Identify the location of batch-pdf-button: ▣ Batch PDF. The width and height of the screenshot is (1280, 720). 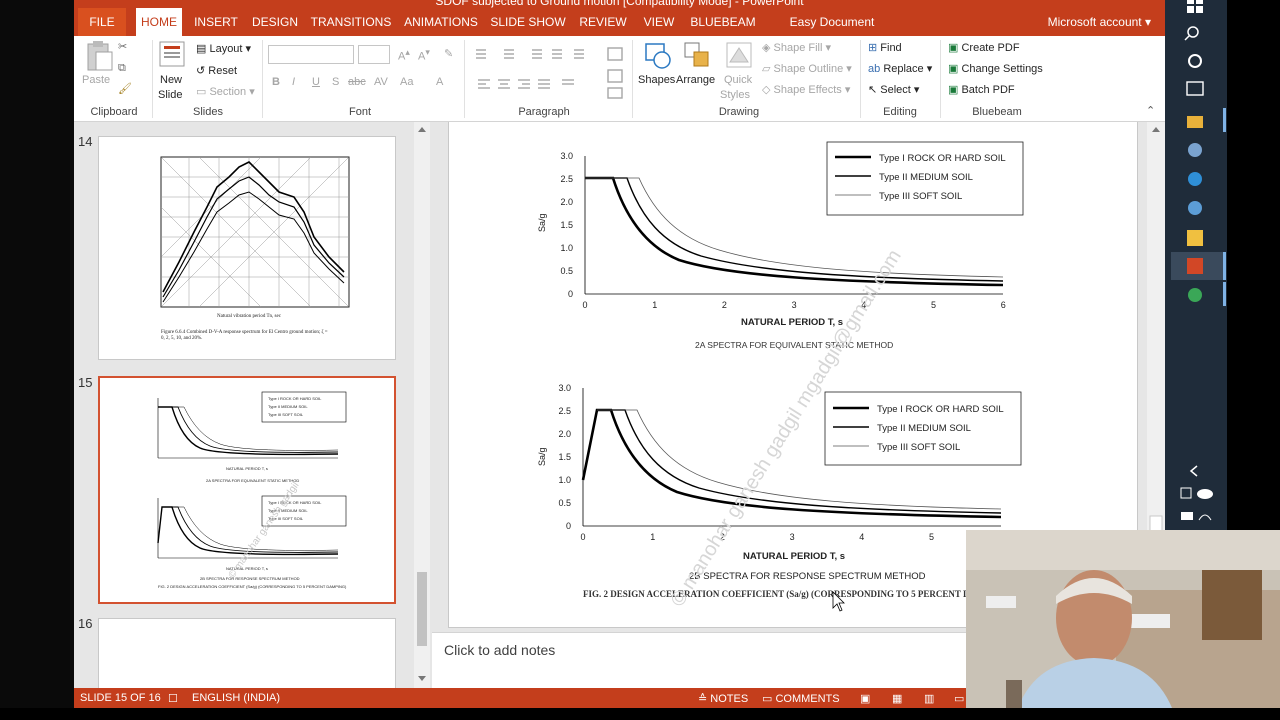
(981, 89).